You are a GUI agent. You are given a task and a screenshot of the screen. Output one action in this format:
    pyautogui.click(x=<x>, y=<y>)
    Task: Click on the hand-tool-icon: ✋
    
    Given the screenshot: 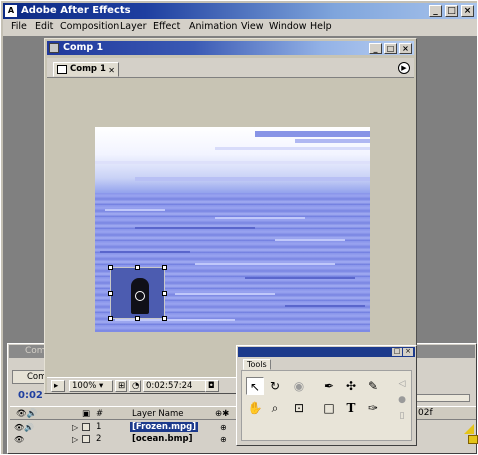 What is the action you would take?
    pyautogui.click(x=255, y=408)
    